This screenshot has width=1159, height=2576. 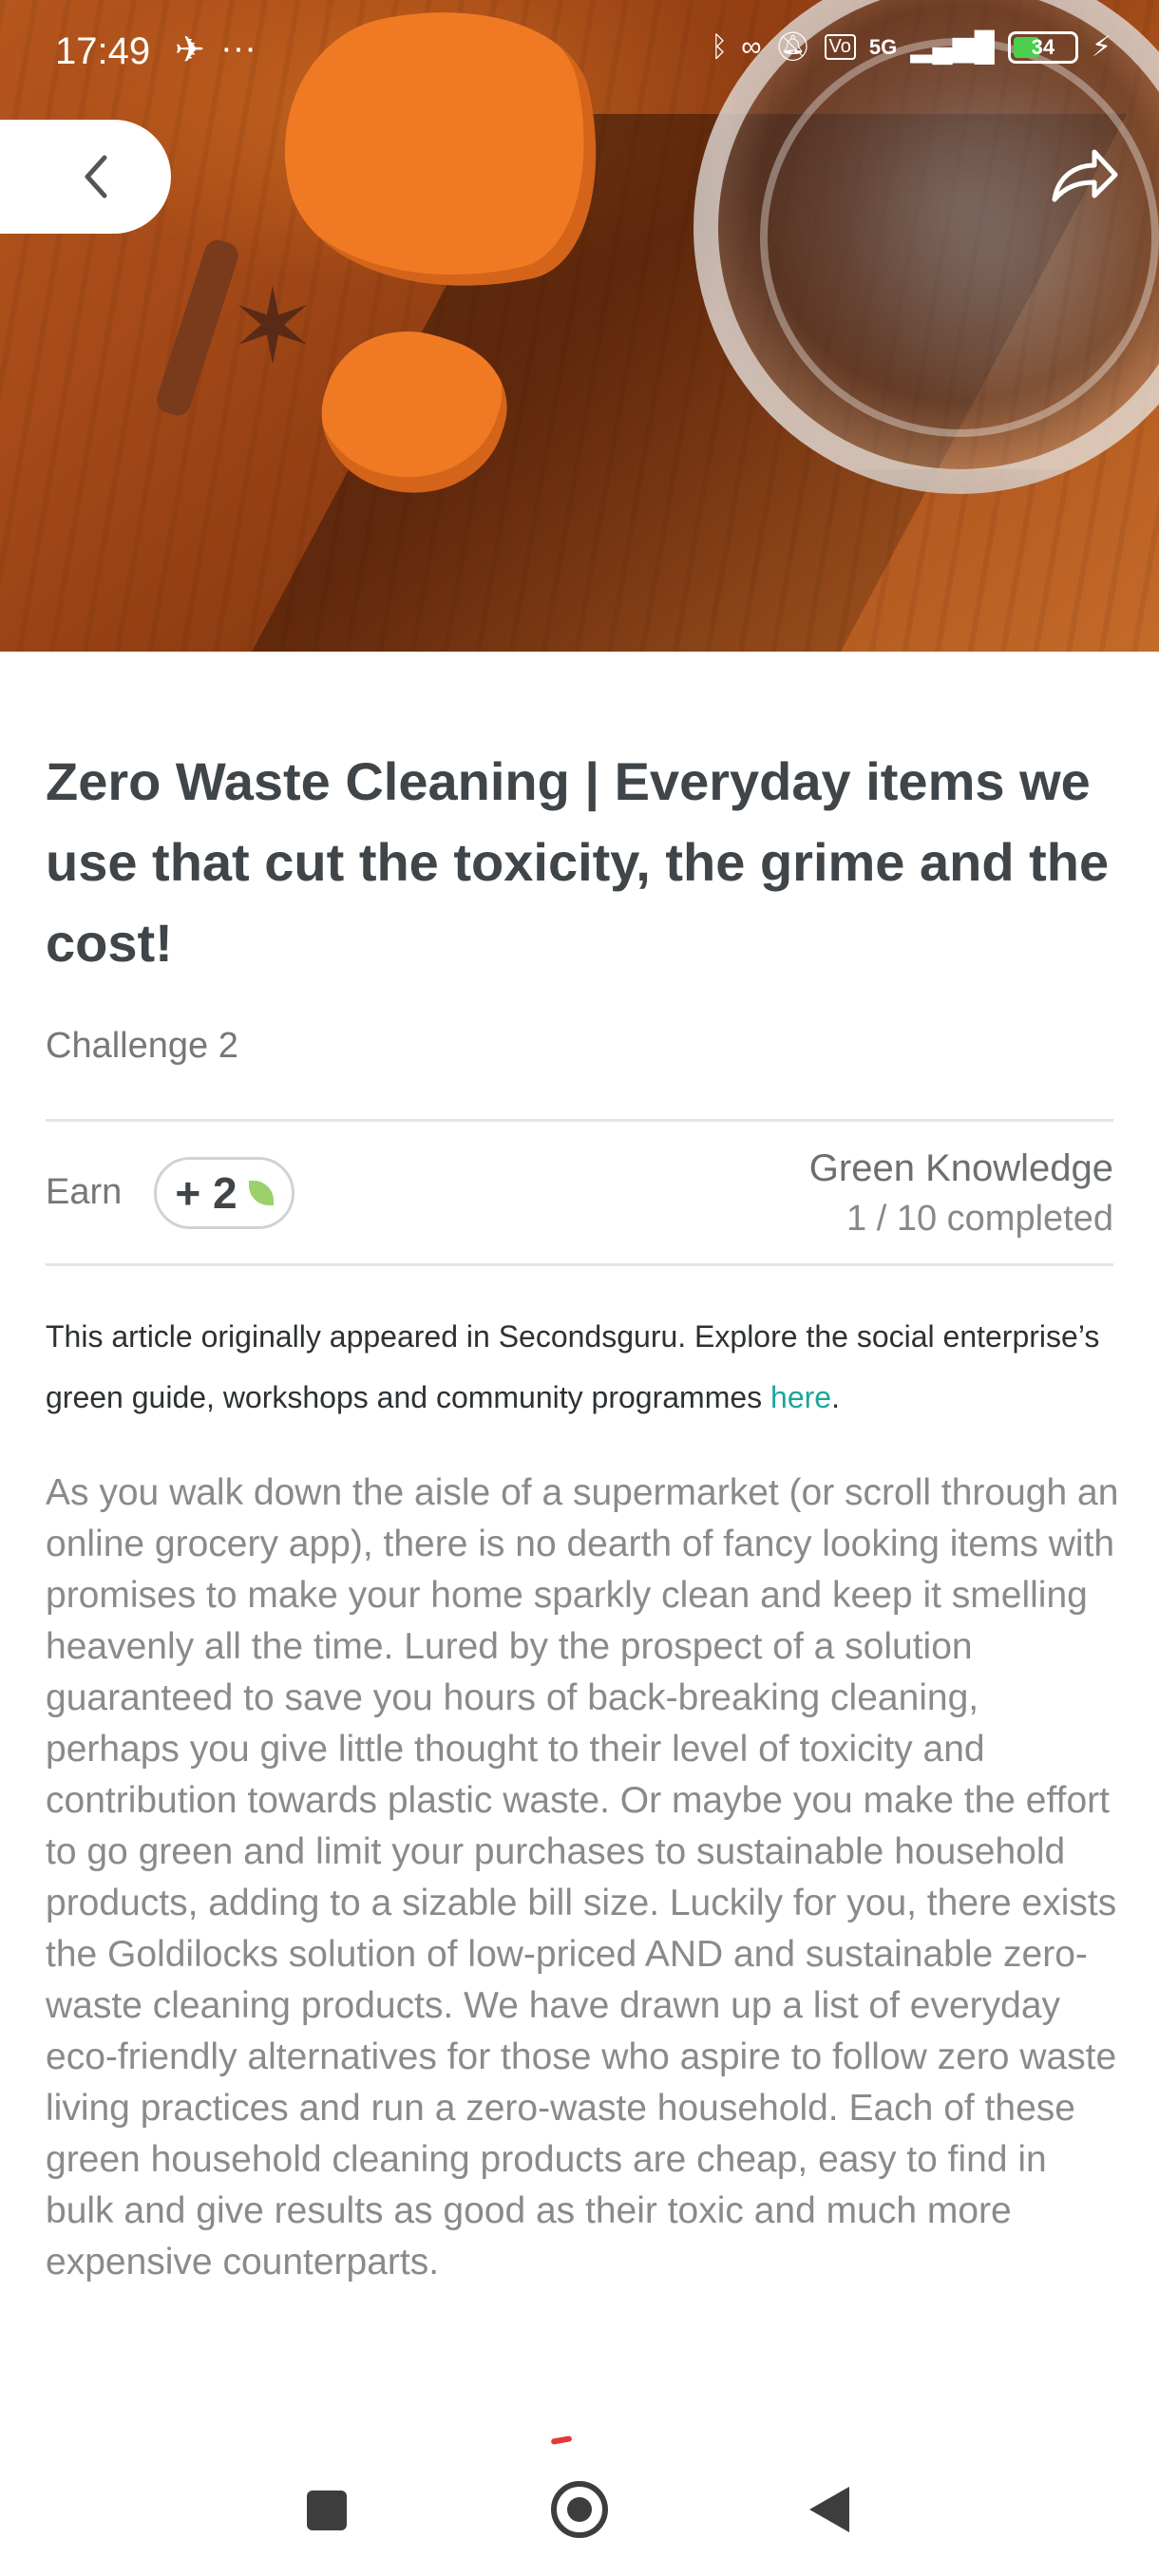 I want to click on leaf-icon, so click(x=261, y=1193).